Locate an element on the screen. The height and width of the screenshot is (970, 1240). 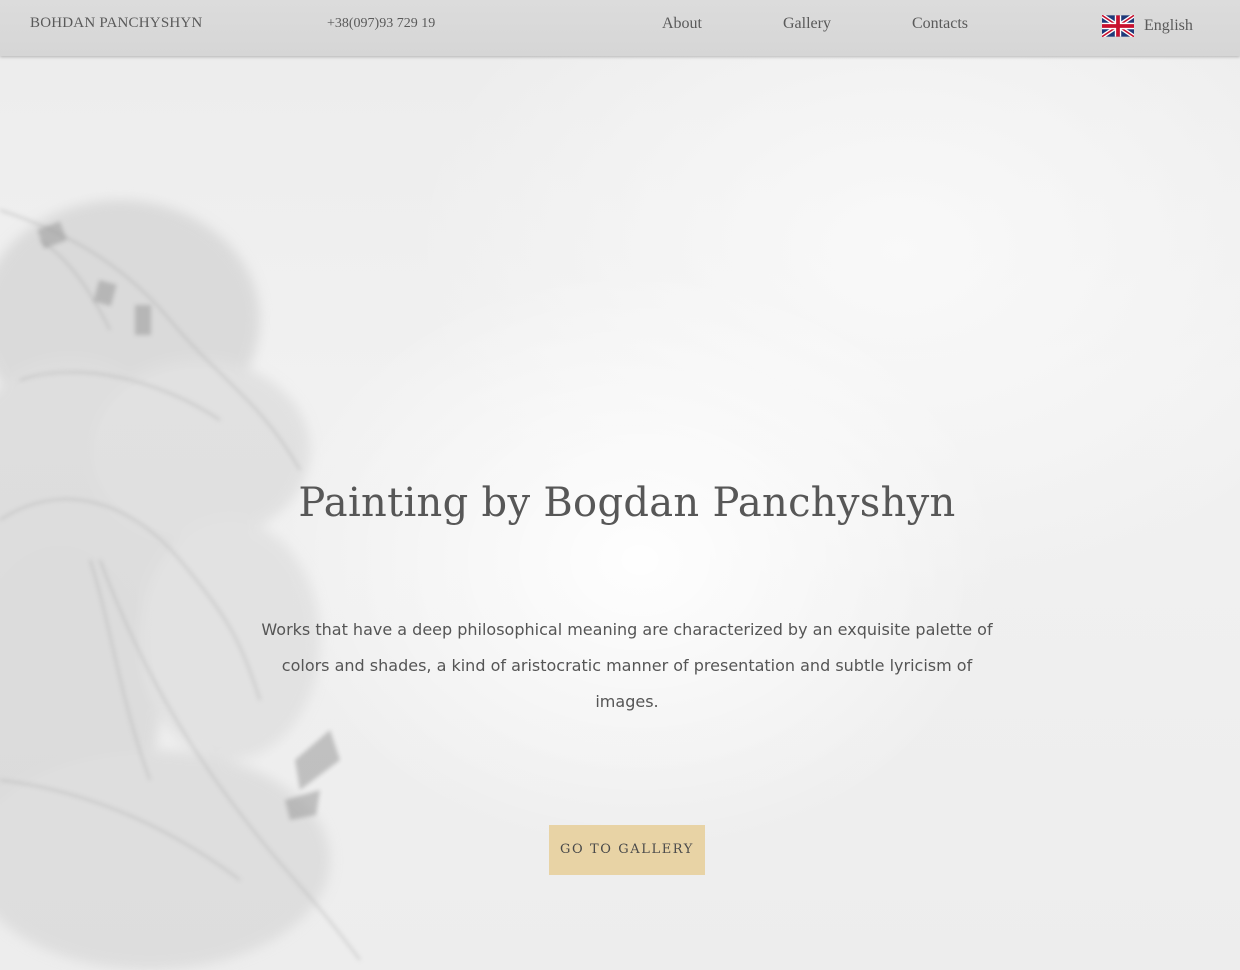
nav-gallery: Gallery is located at coordinates (807, 24).